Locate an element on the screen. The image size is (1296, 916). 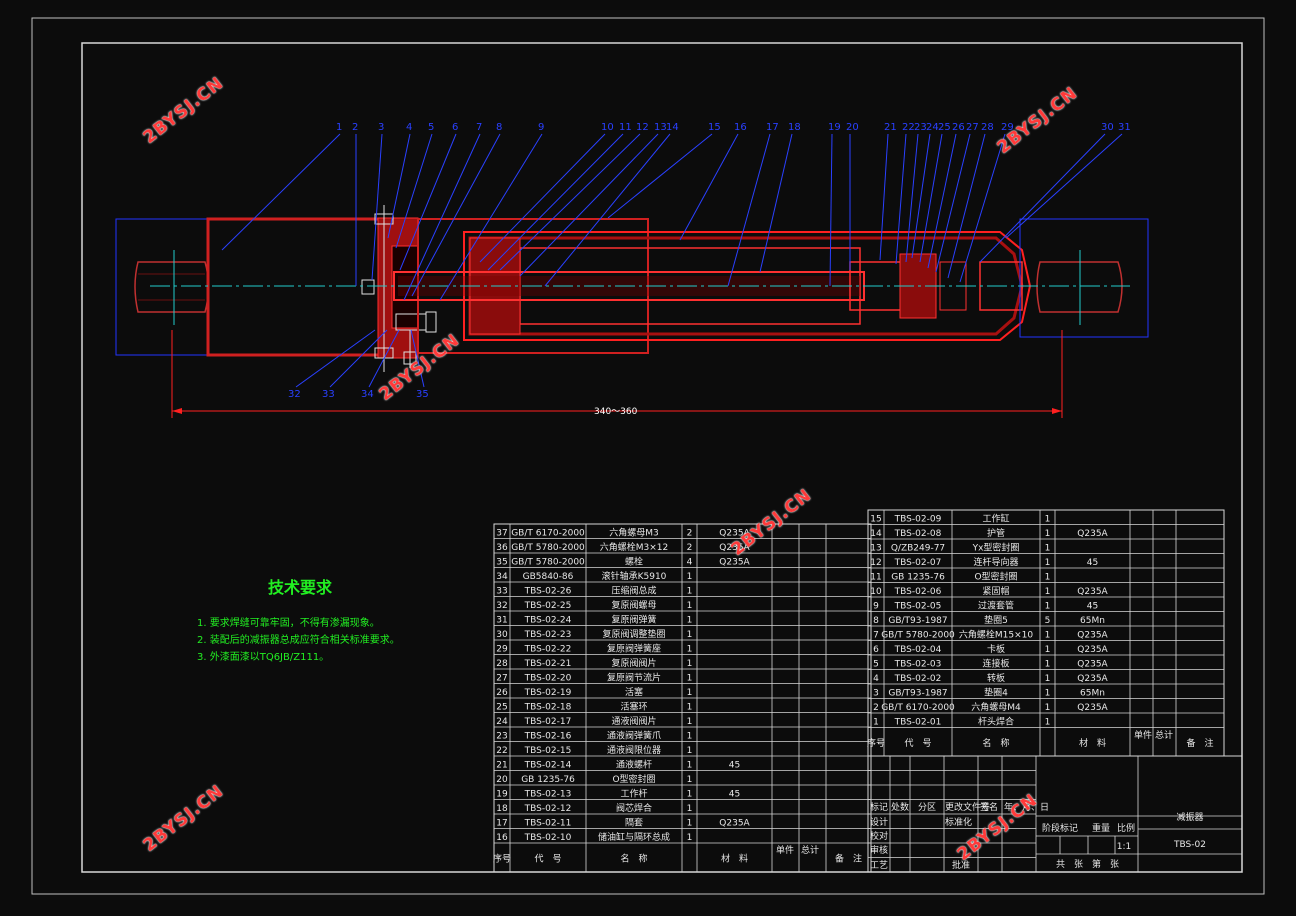
bom-cell: 27 is located at coordinates (501, 679).